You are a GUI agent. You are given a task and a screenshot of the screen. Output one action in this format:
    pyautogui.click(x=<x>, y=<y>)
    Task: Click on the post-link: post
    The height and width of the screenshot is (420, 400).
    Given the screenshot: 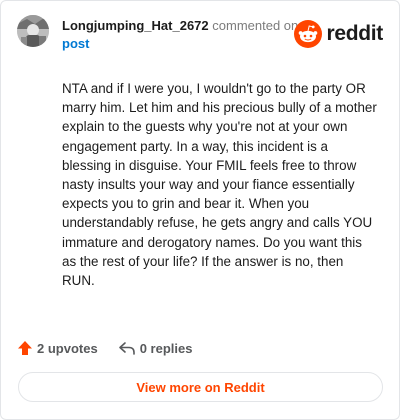 What is the action you would take?
    pyautogui.click(x=75, y=43)
    